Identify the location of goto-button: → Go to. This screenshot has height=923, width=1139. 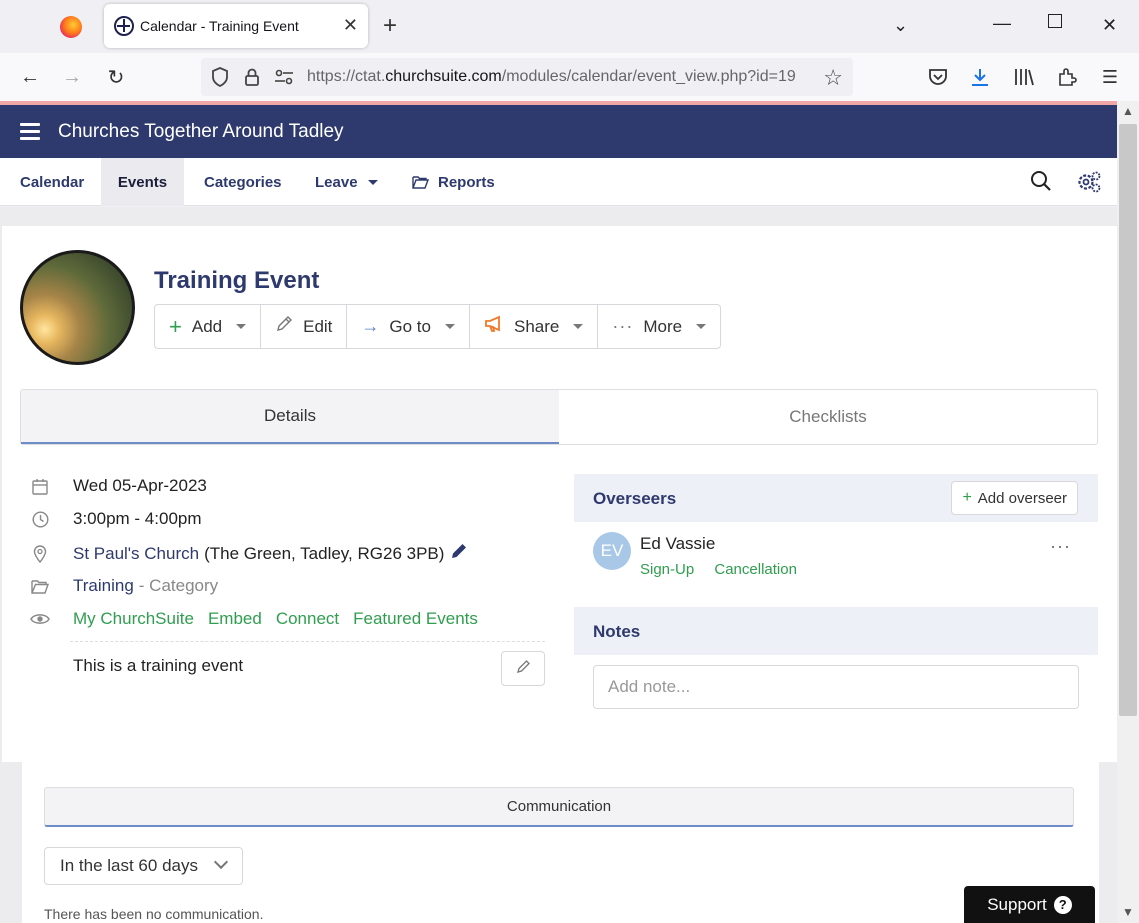
(408, 326).